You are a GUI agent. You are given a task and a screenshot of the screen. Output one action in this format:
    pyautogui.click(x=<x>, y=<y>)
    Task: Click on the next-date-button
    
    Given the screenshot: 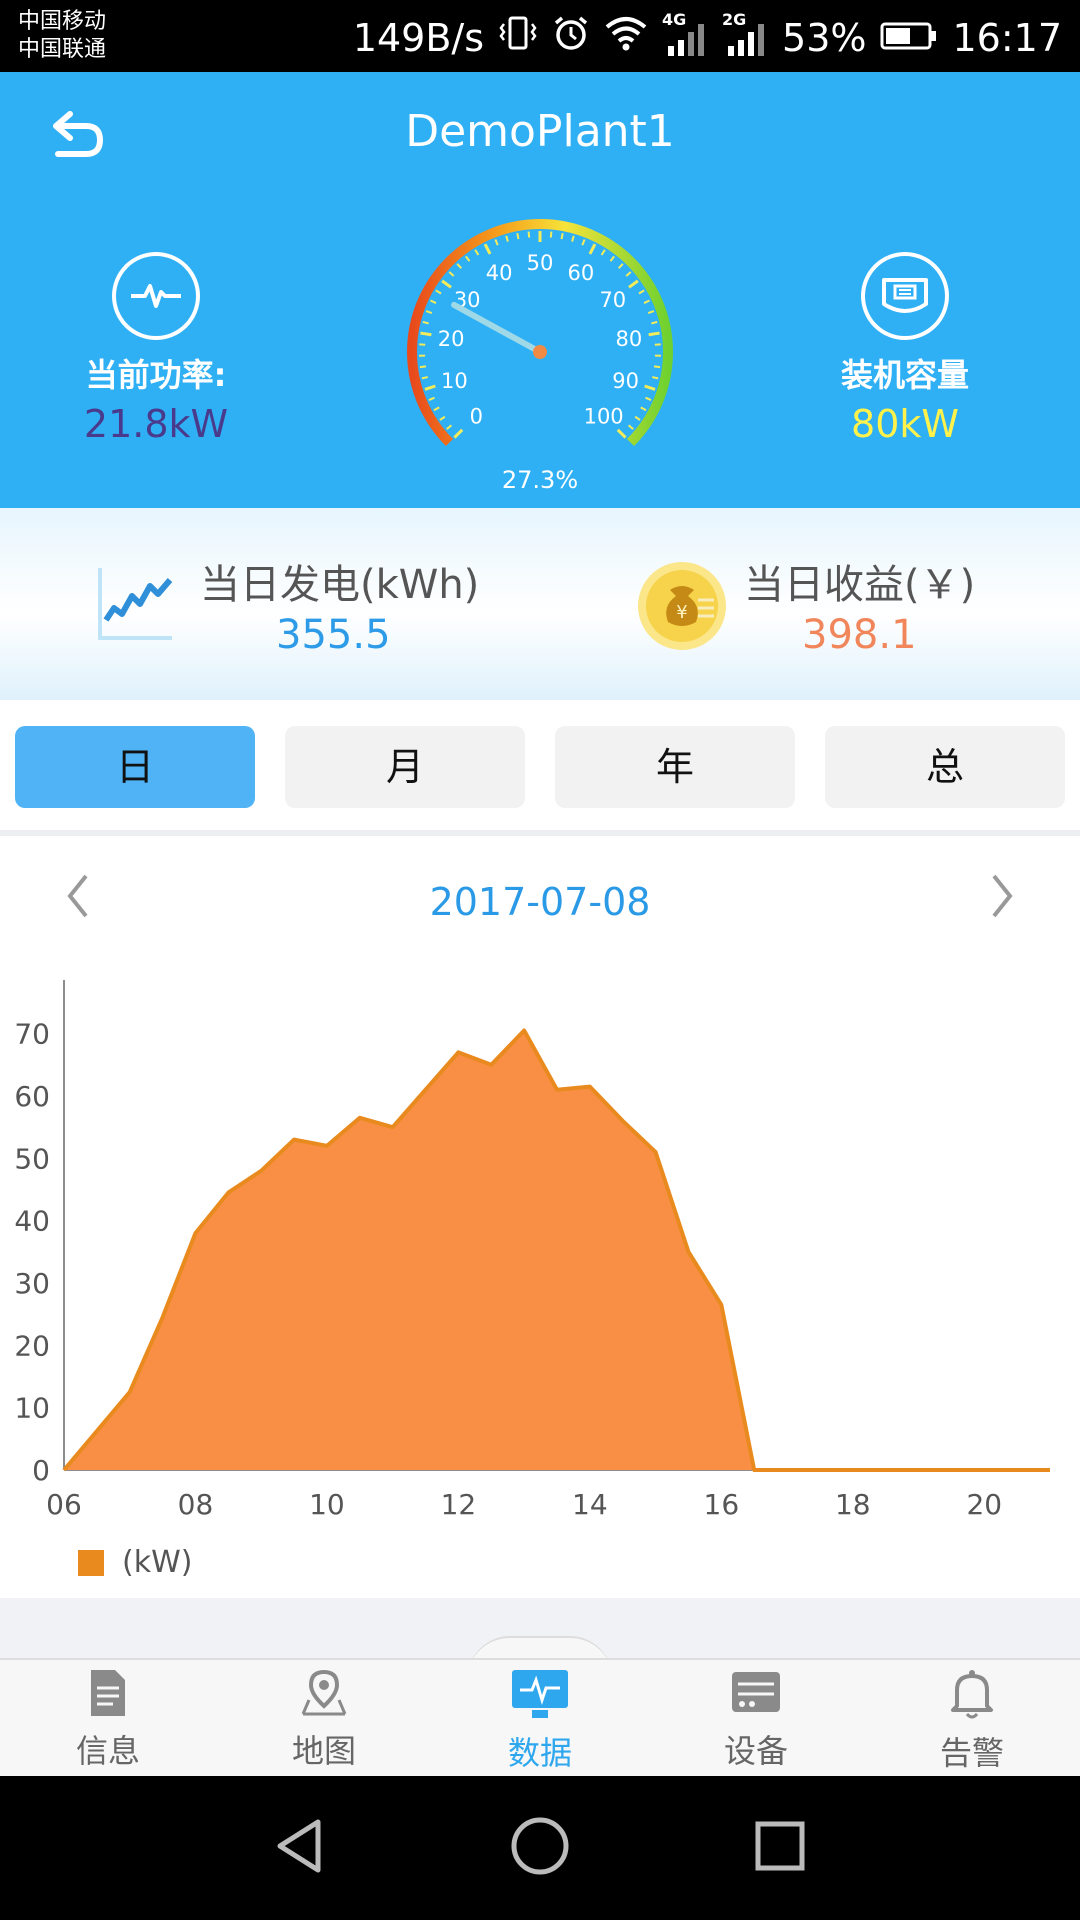 What is the action you would take?
    pyautogui.click(x=1003, y=896)
    